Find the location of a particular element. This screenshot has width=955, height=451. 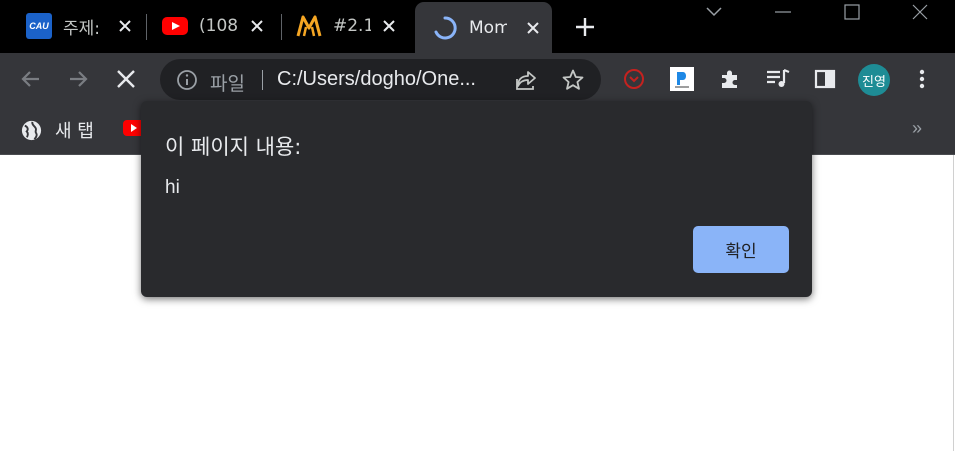

tab-nomad: #2.1 is located at coordinates (348, 26).